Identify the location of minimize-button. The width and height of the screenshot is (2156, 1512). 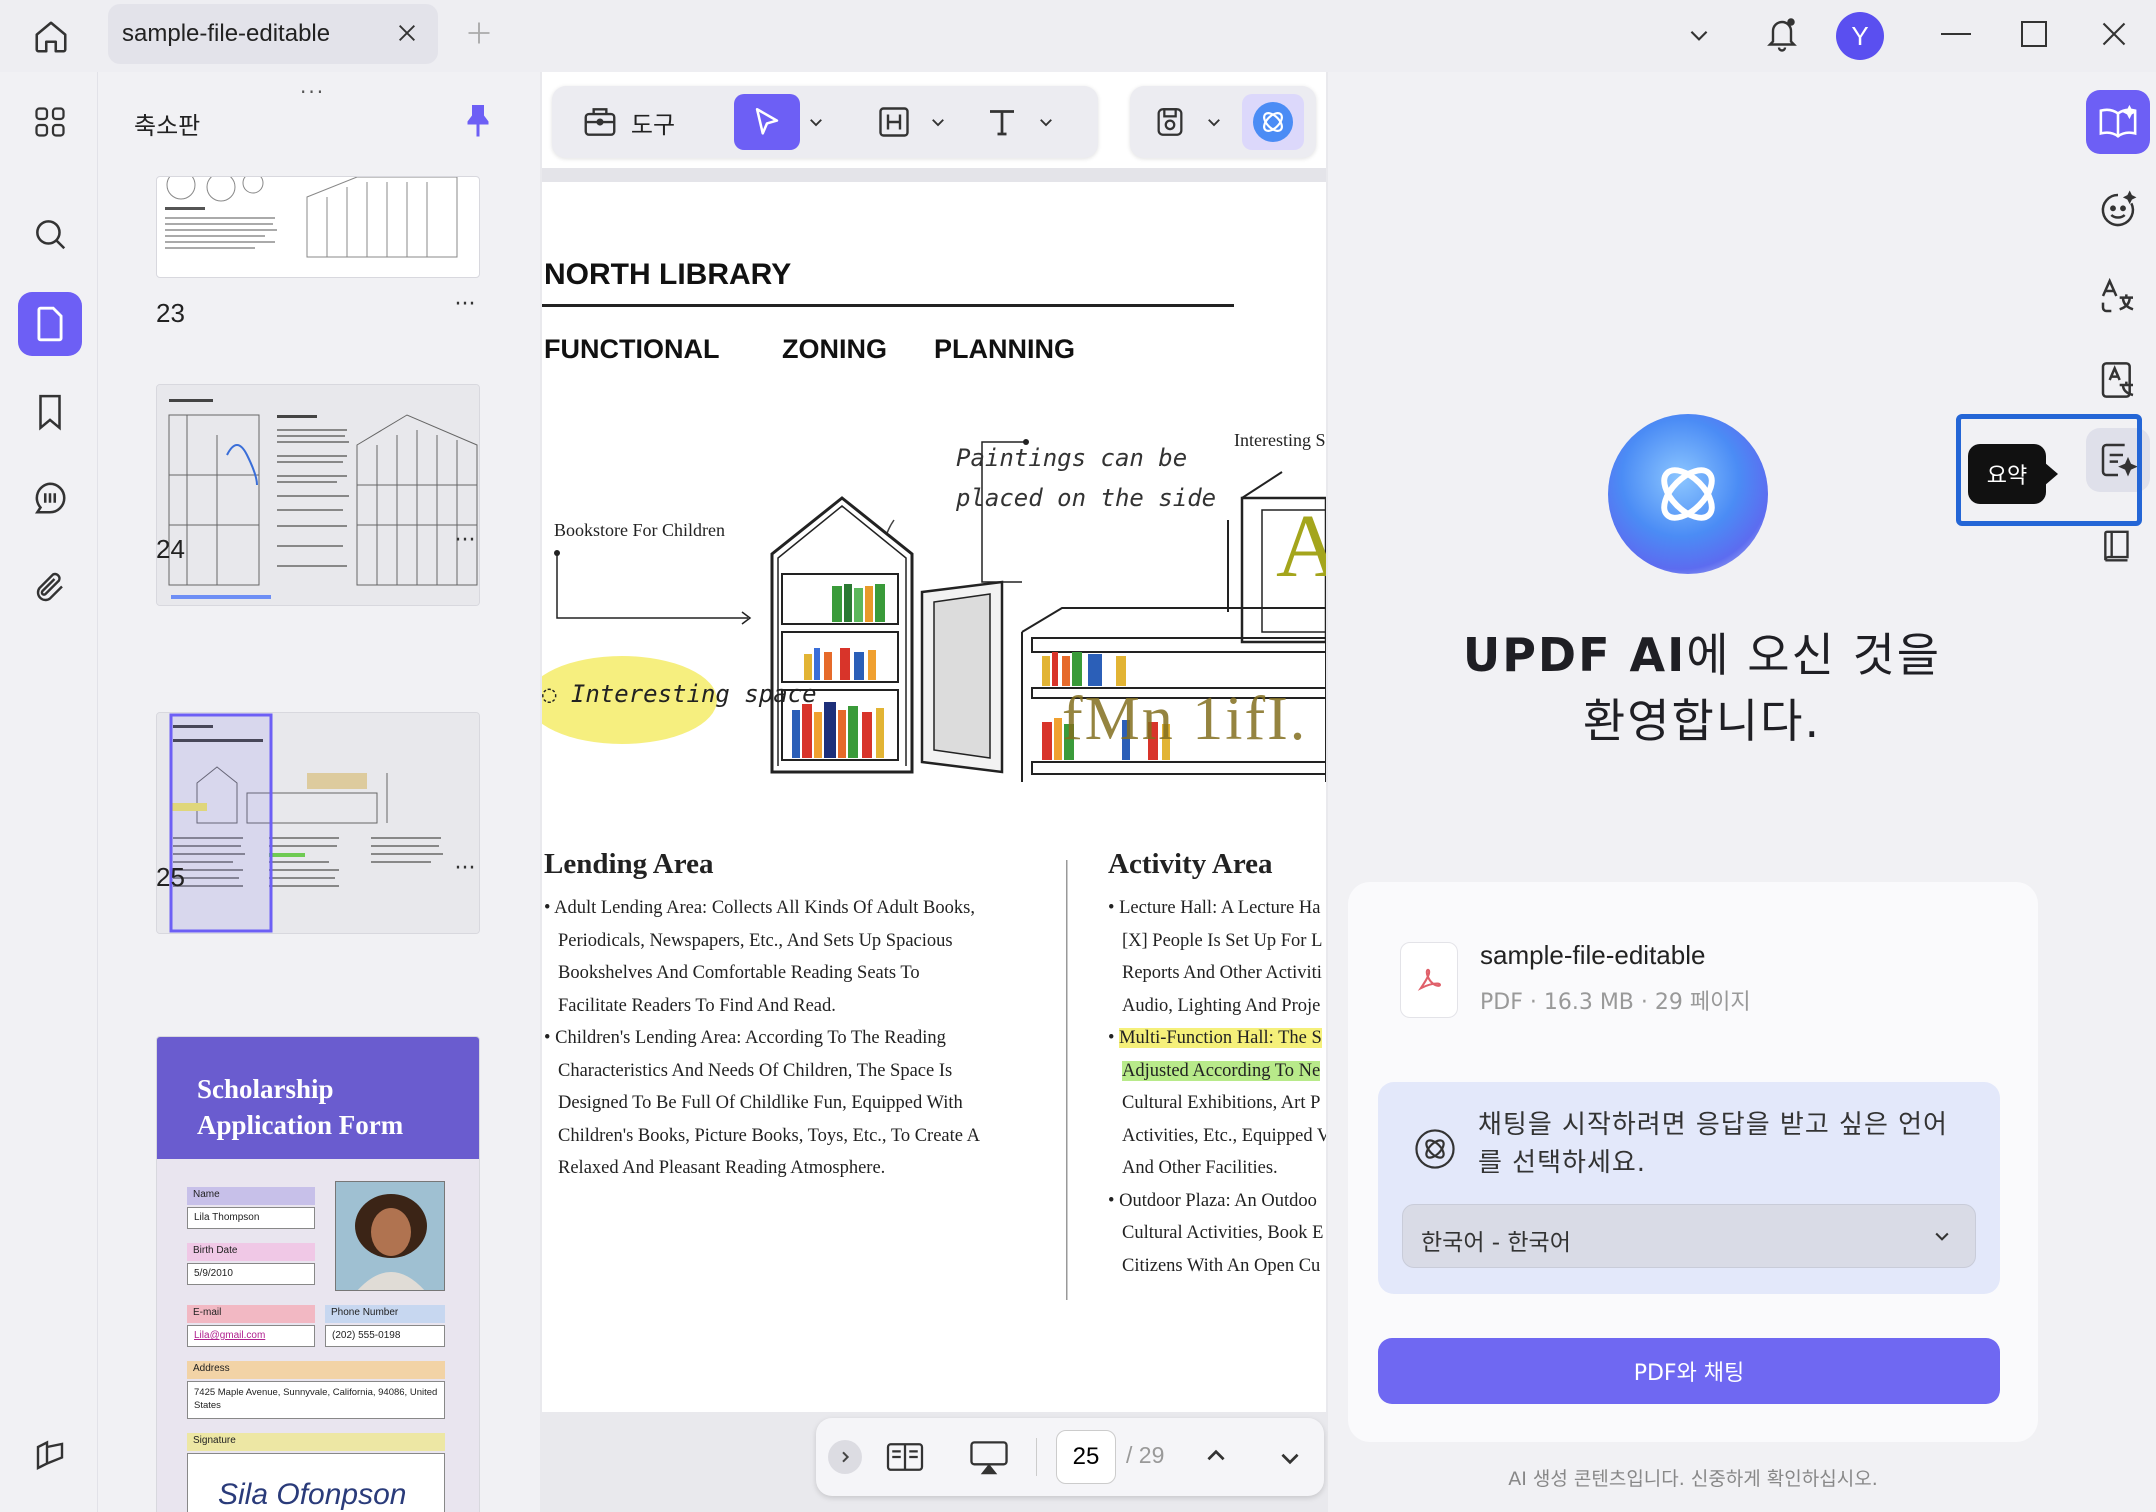
(1956, 35).